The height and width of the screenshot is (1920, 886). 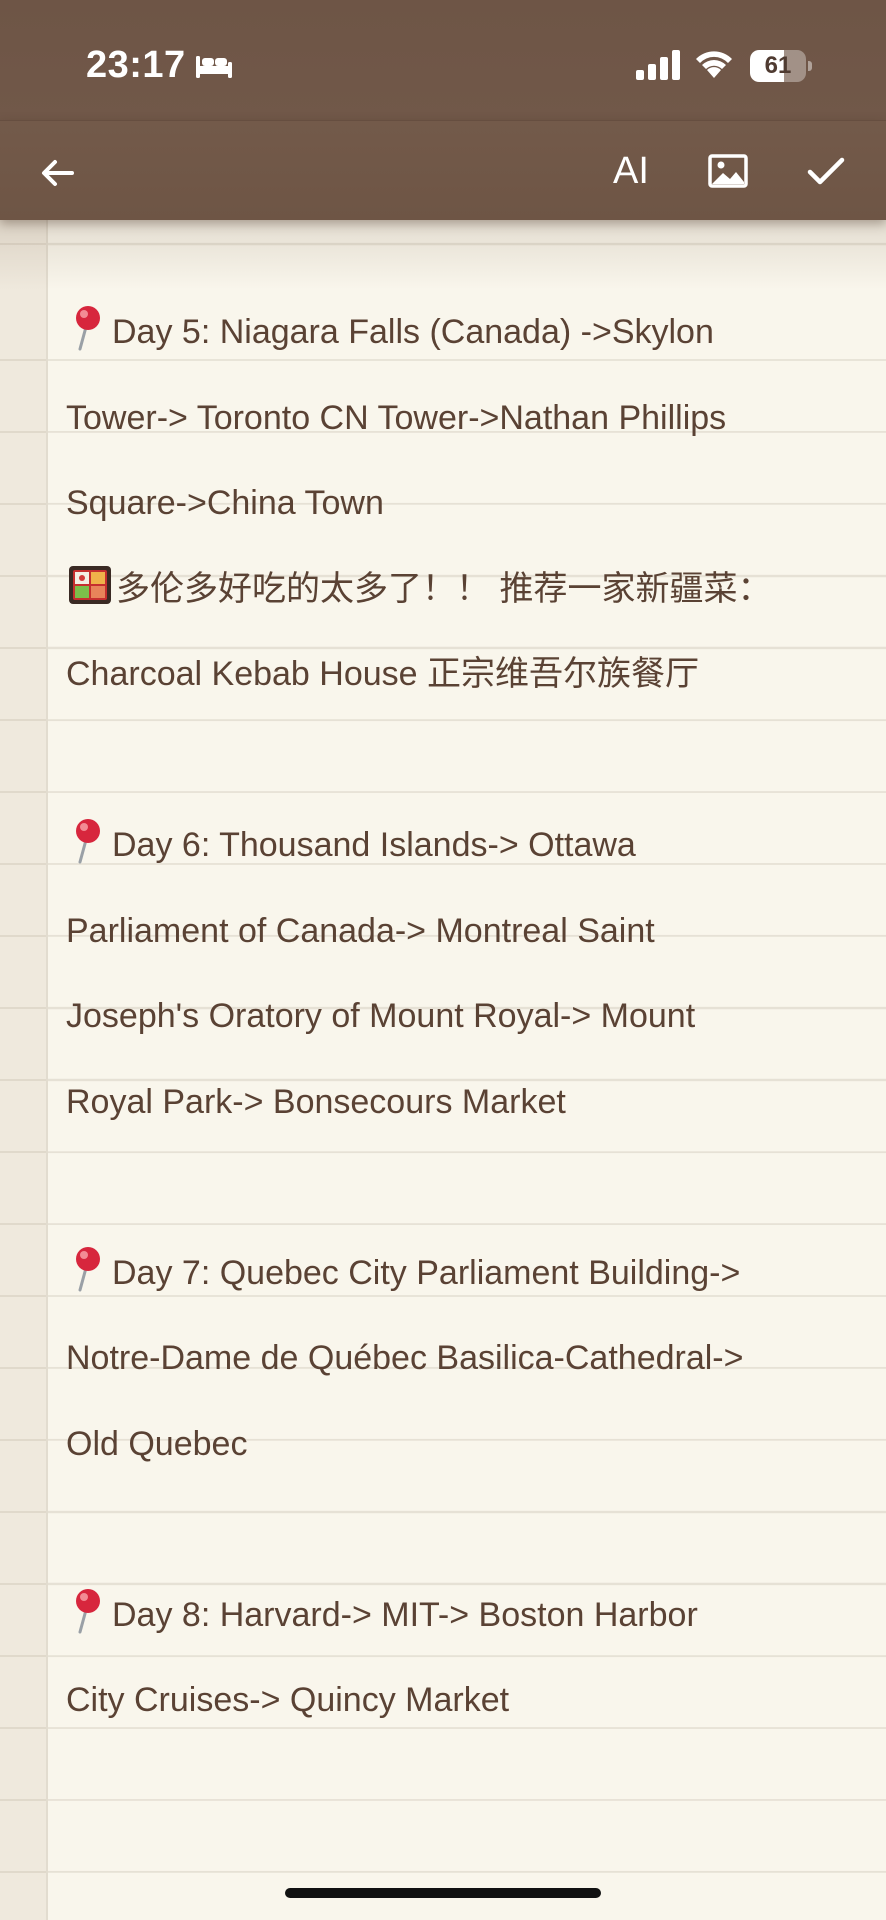 I want to click on toolbar: AI, so click(x=443, y=170).